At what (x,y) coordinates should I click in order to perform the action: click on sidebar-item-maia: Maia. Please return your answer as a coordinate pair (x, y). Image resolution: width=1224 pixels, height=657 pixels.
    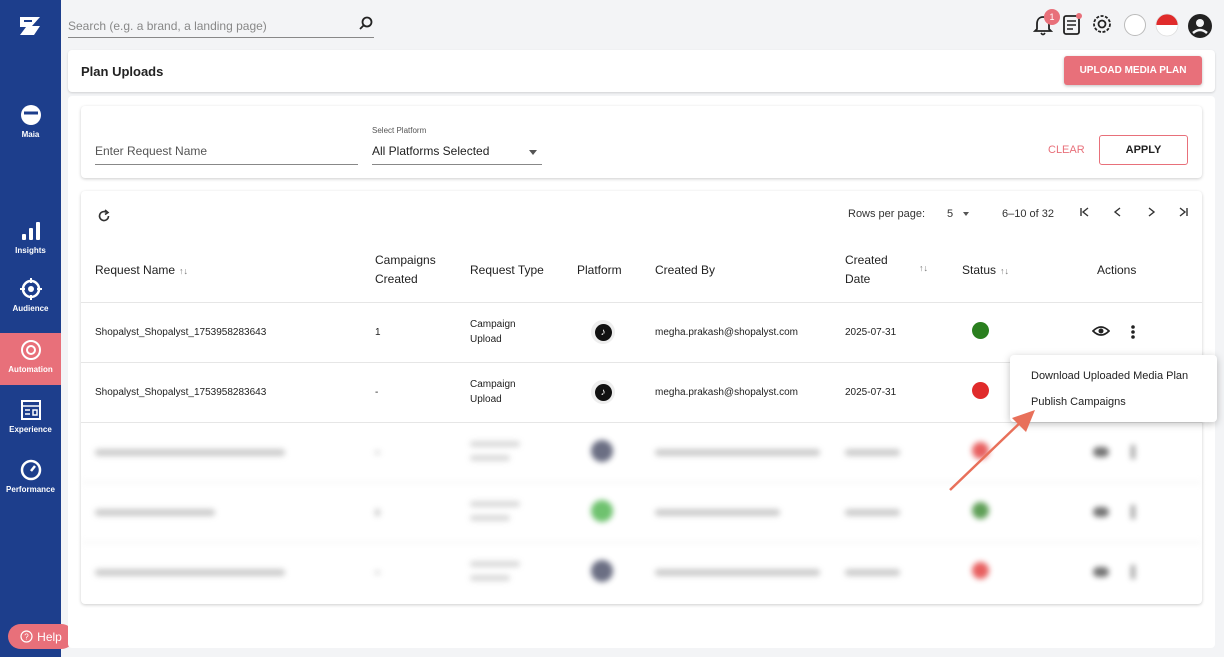
    Looking at the image, I should click on (30, 121).